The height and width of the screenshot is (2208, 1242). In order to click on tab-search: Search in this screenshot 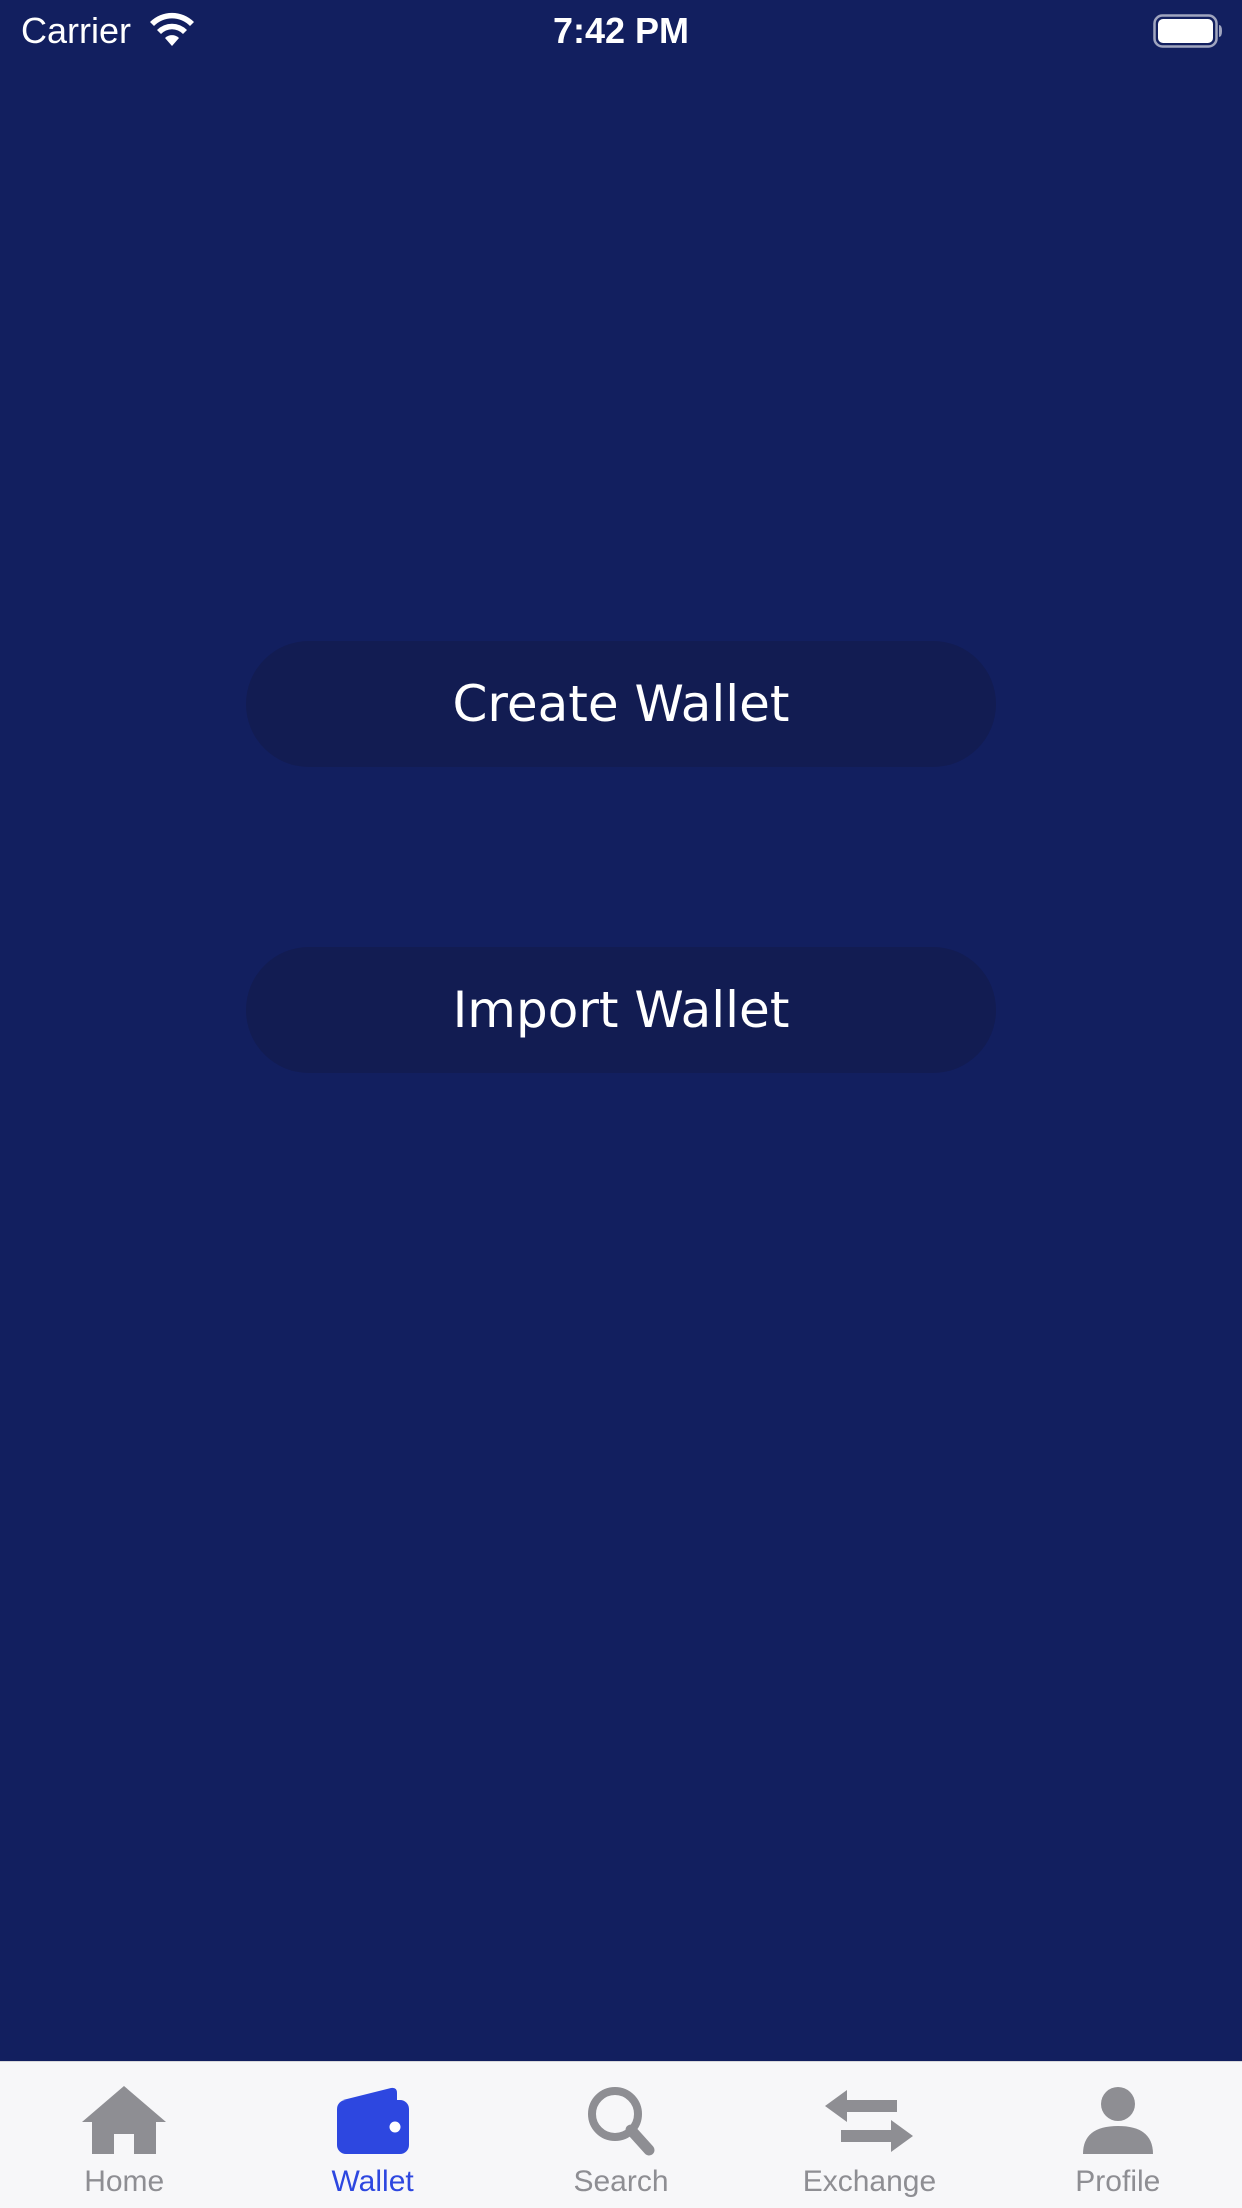, I will do `click(621, 2135)`.